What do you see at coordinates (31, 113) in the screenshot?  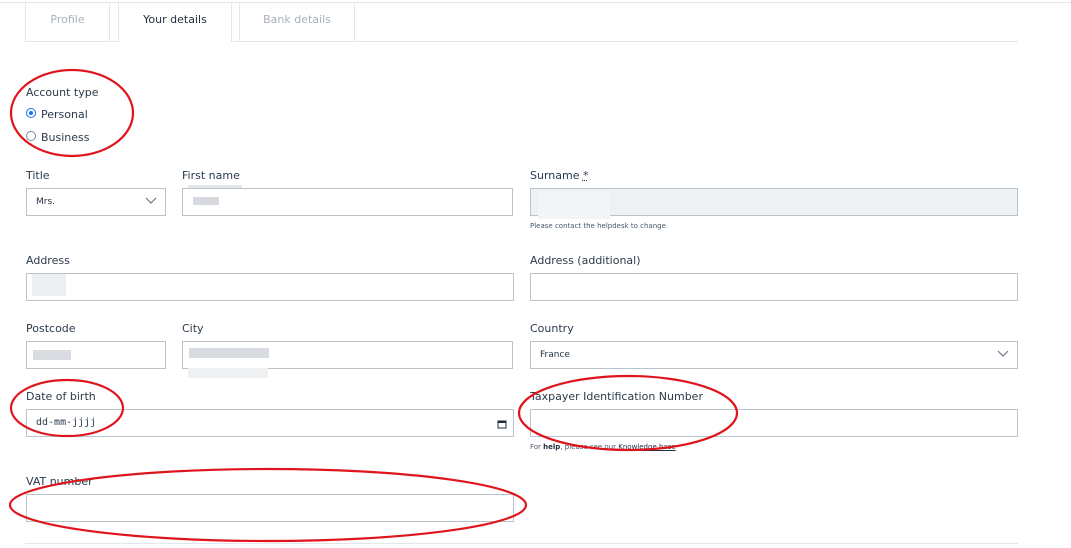 I see `radio-personal` at bounding box center [31, 113].